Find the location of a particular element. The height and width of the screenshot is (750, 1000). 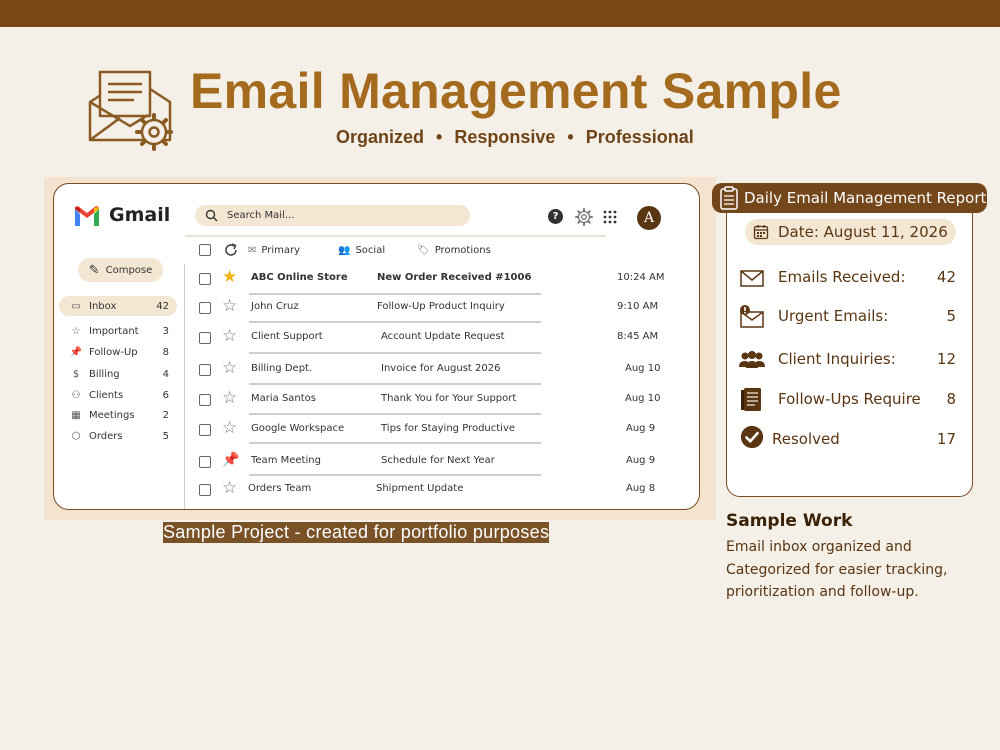

stat-label: Client Inquiries: is located at coordinates (837, 359).